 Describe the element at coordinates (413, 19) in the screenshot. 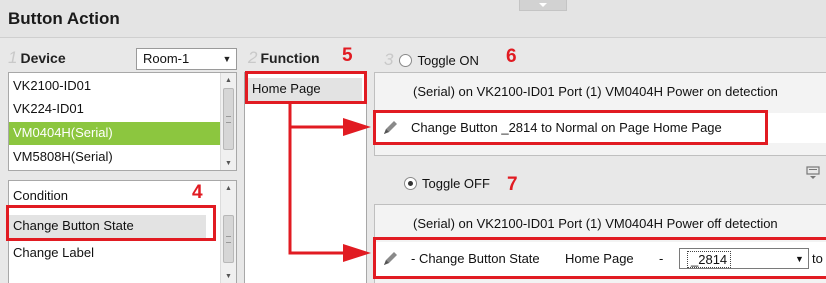

I see `title-bar: Button Action` at that location.